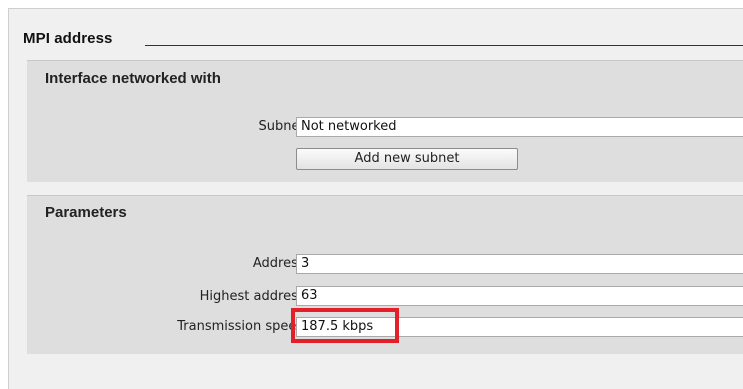 The image size is (743, 389). What do you see at coordinates (68, 38) in the screenshot?
I see `section-title: MPI address` at bounding box center [68, 38].